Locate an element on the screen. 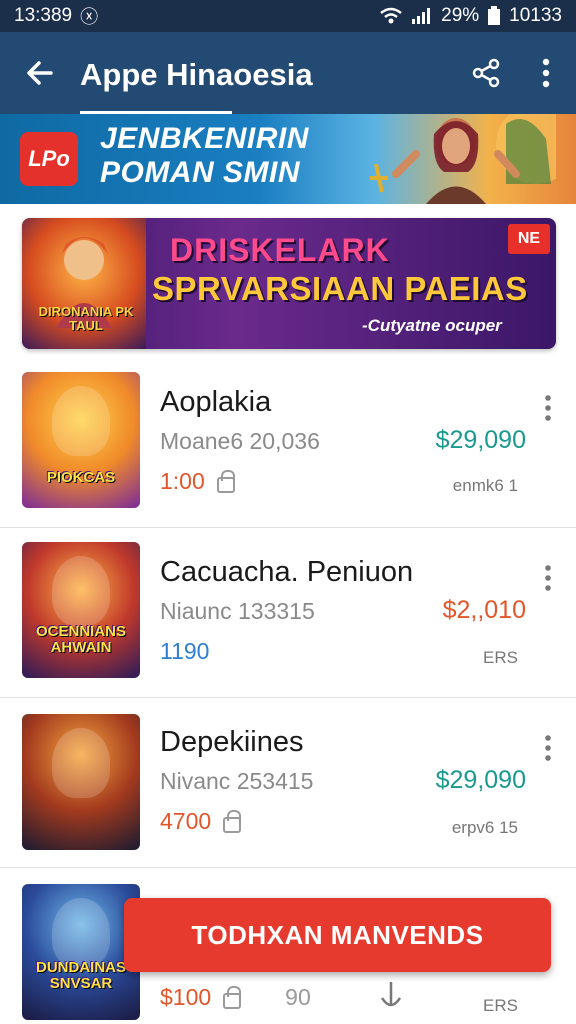 The height and width of the screenshot is (1024, 576). promo-line-1: JENBKENIRIN is located at coordinates (204, 138).